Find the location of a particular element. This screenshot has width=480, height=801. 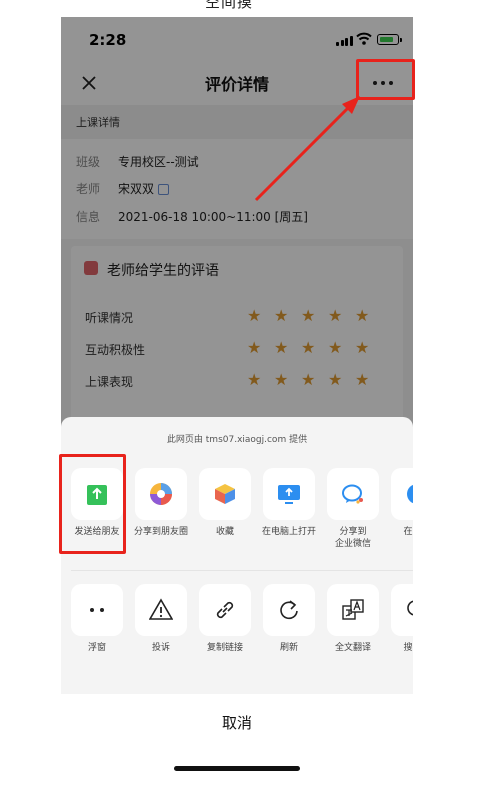

annotation-arrow is located at coordinates (307, 149).